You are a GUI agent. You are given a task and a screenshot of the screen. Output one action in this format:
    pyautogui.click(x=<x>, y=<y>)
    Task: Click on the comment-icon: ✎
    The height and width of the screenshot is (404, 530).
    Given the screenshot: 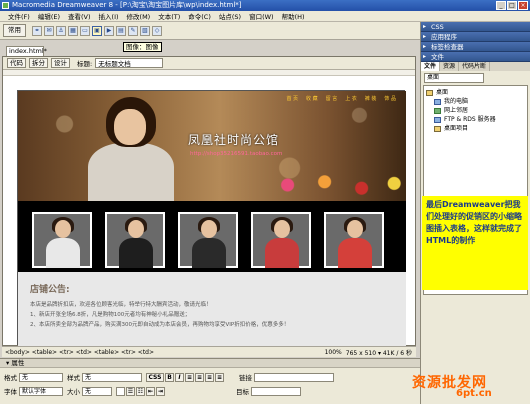 What is the action you would take?
    pyautogui.click(x=133, y=30)
    